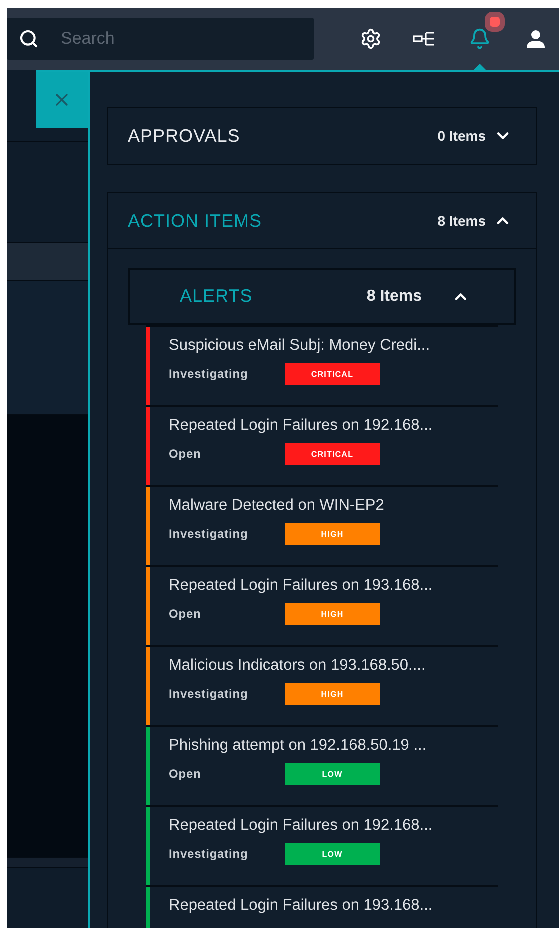 The width and height of the screenshot is (559, 928). I want to click on section-title: ACTION ITEMS, so click(195, 221).